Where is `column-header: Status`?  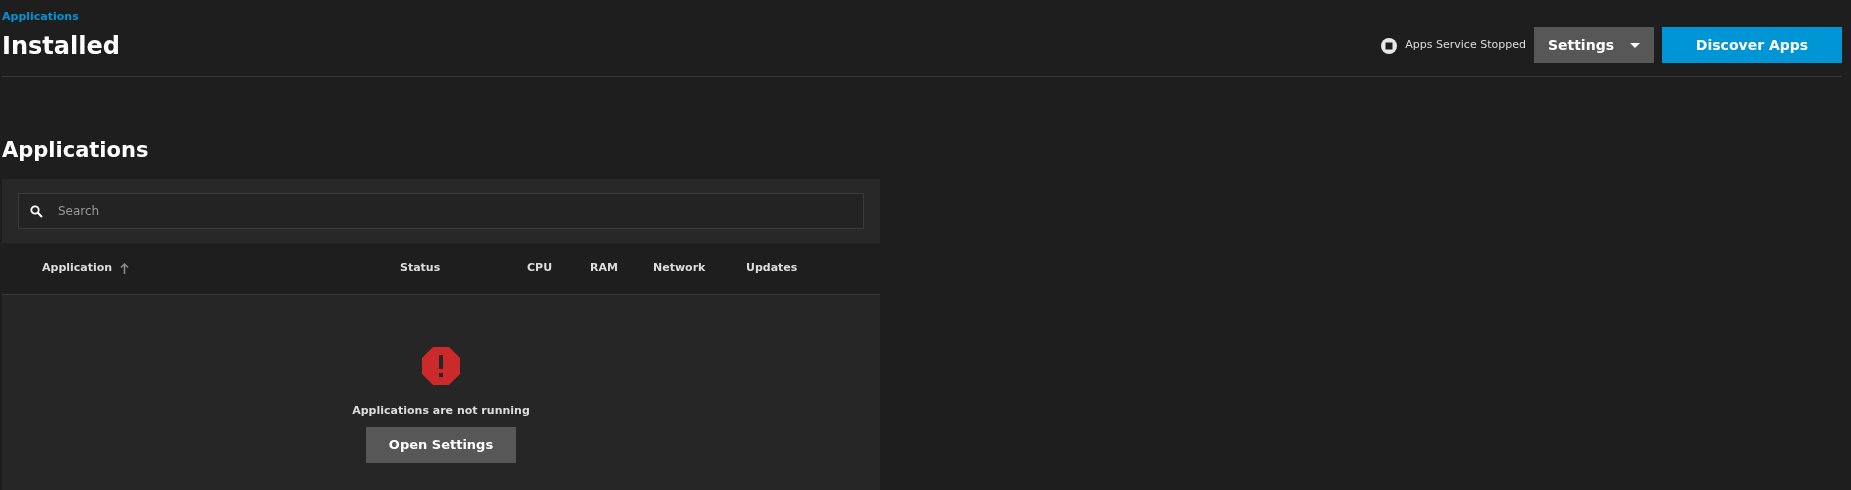
column-header: Status is located at coordinates (420, 268).